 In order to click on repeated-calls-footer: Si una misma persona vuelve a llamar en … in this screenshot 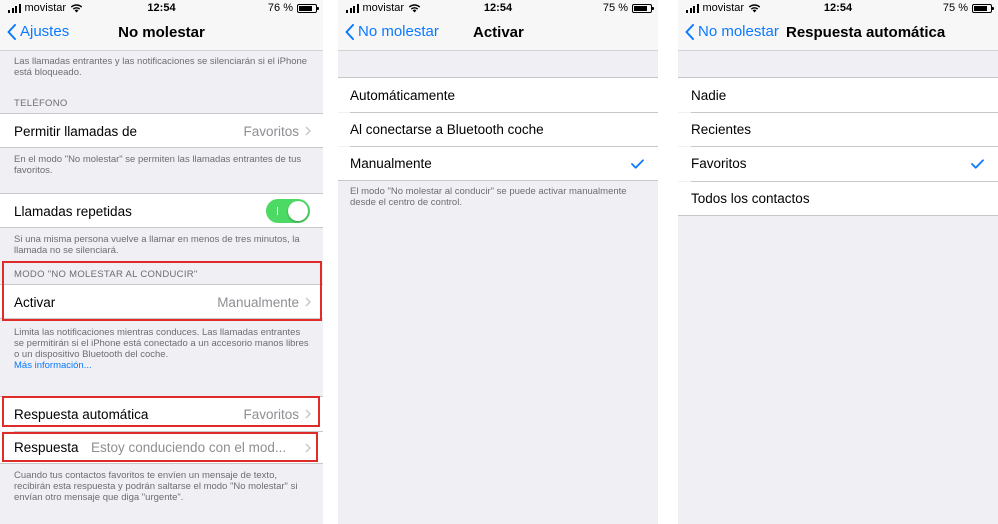, I will do `click(157, 245)`.